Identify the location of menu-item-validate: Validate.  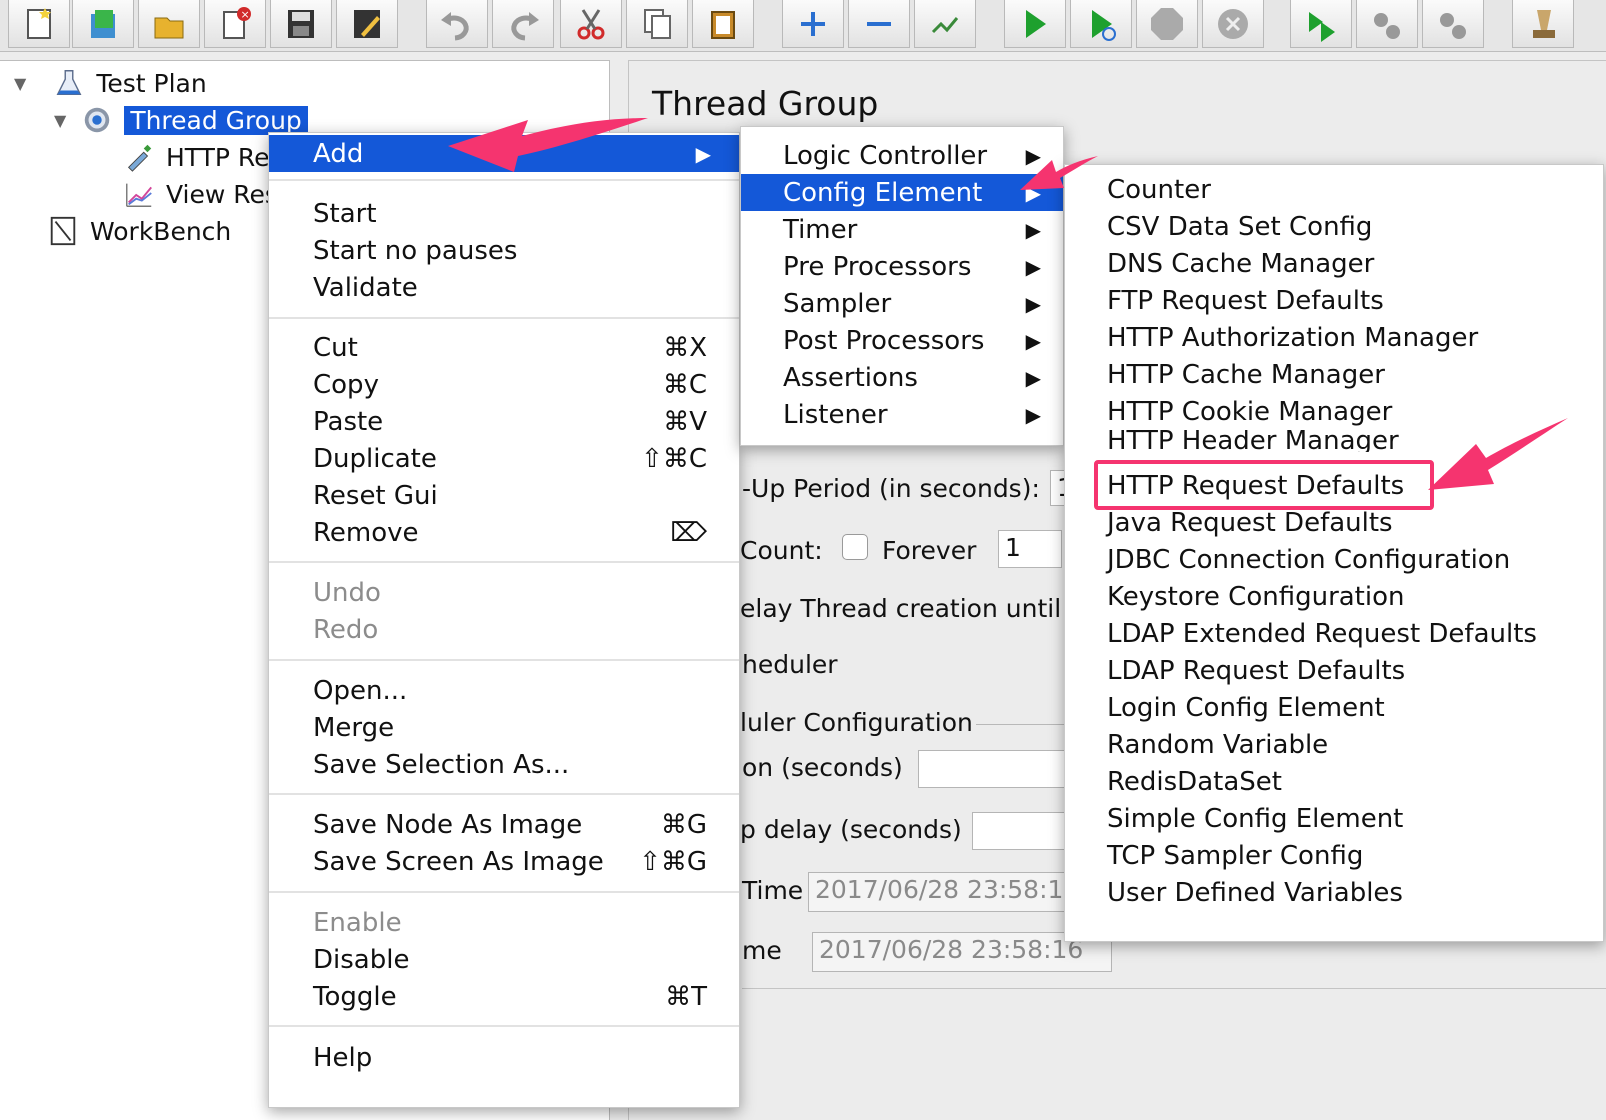
(504, 287).